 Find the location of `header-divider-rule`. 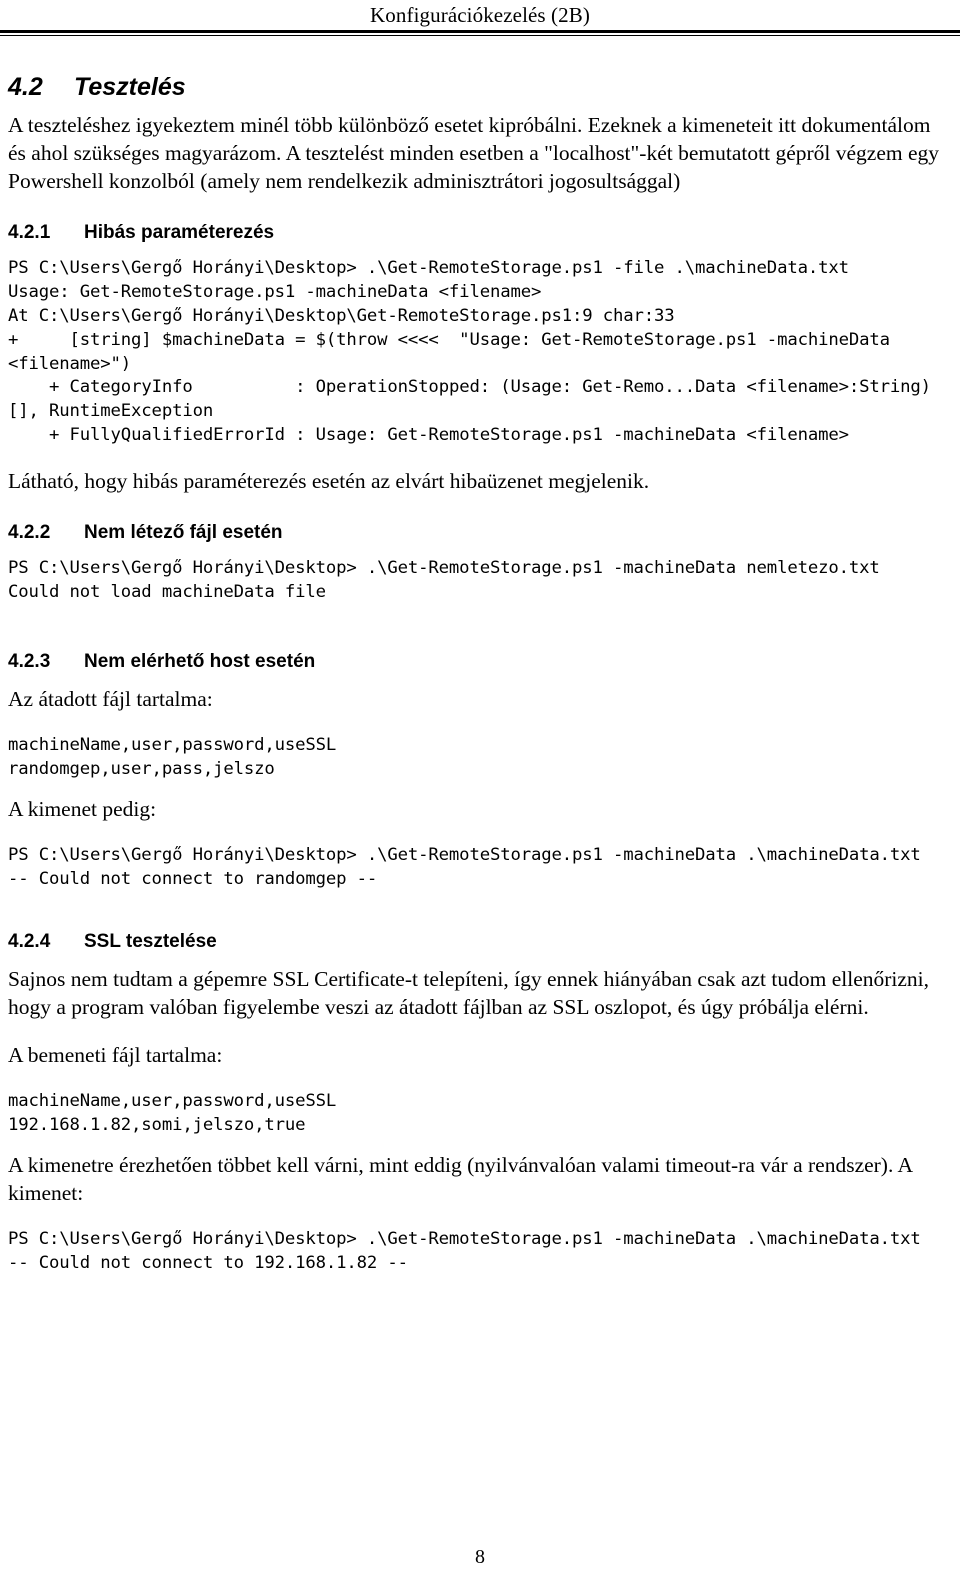

header-divider-rule is located at coordinates (480, 33).